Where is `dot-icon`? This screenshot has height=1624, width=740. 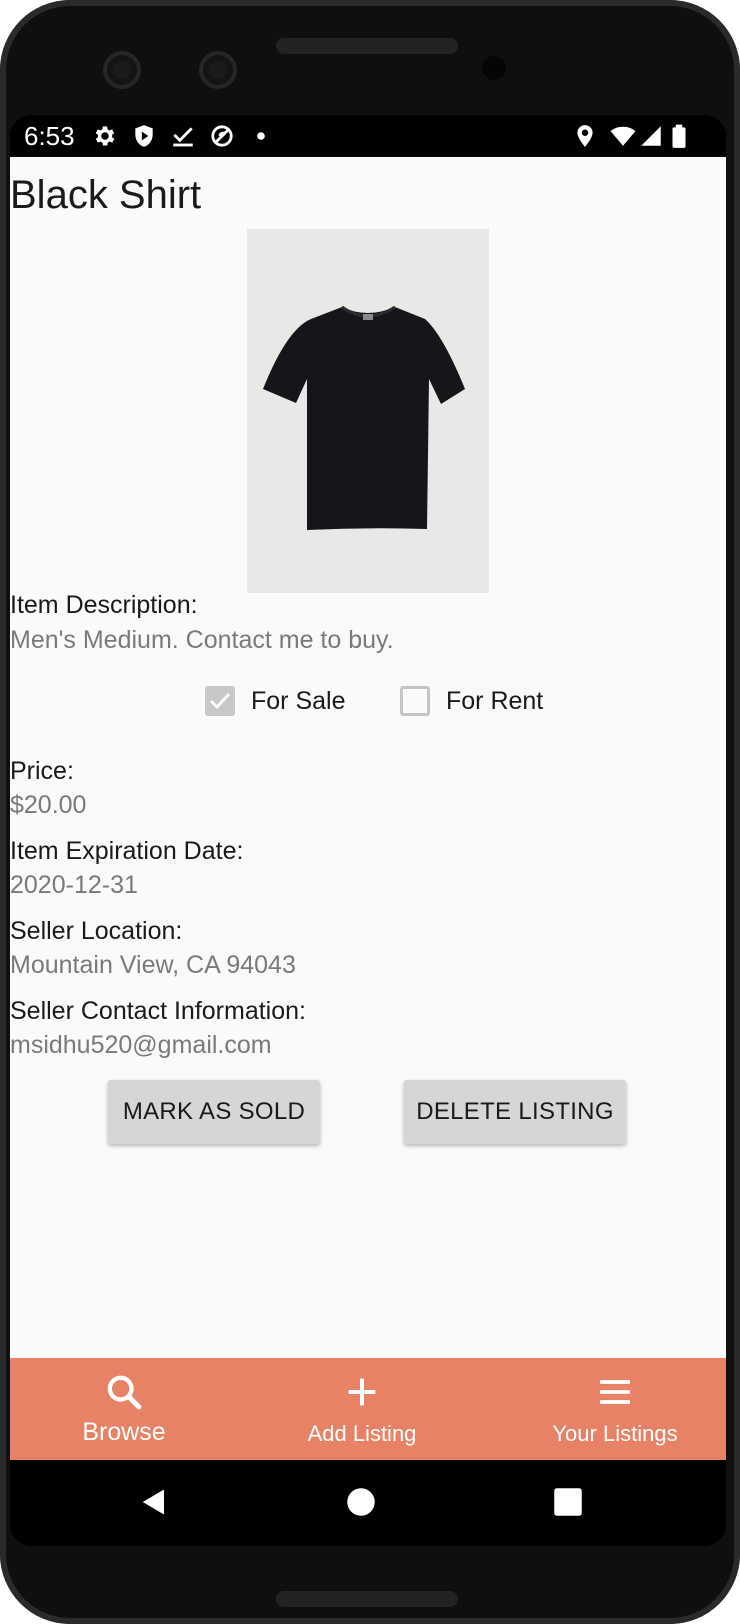
dot-icon is located at coordinates (261, 136).